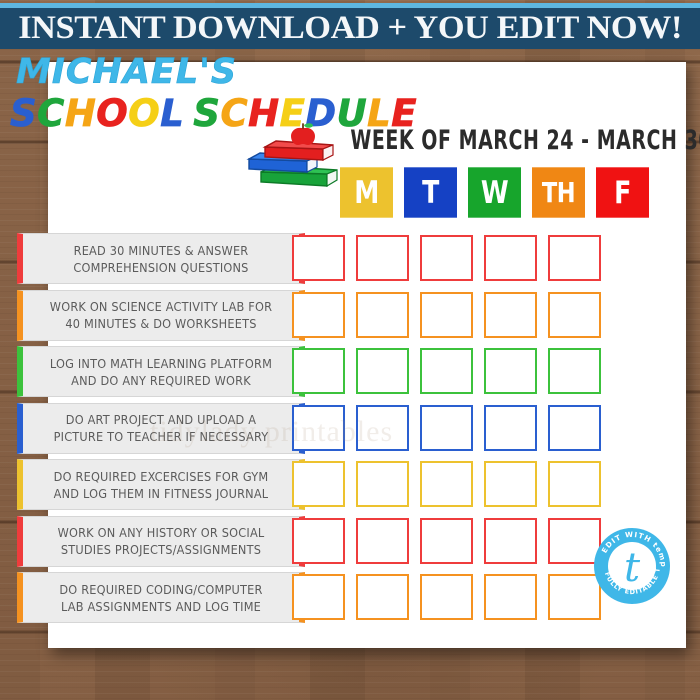 This screenshot has height=700, width=700. Describe the element at coordinates (144, 113) in the screenshot. I see `schedule-title-letter-4: O` at that location.